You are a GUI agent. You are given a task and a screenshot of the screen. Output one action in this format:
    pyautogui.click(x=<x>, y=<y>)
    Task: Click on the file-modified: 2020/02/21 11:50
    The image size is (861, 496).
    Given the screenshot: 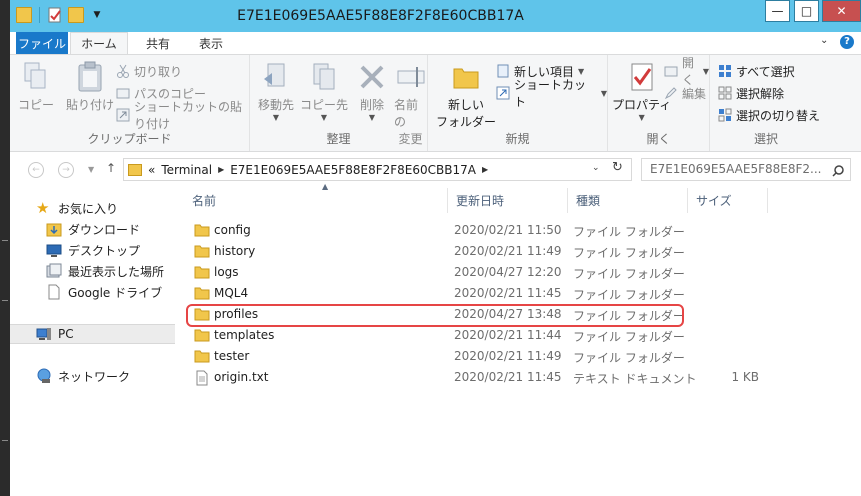 What is the action you would take?
    pyautogui.click(x=508, y=230)
    